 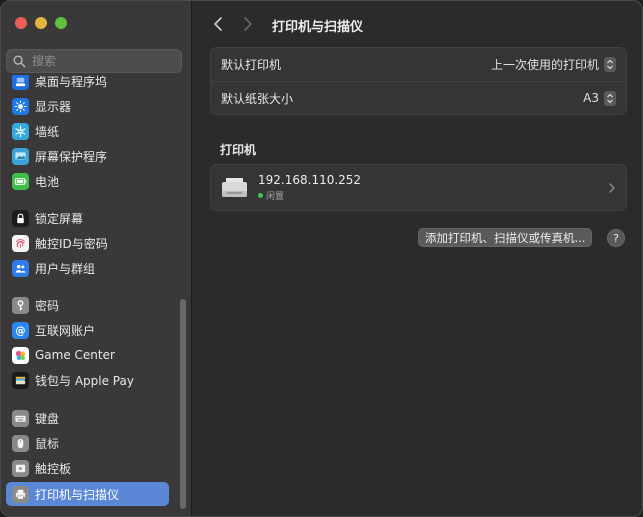 I want to click on sidebar-item-label: 键盘, so click(x=47, y=418).